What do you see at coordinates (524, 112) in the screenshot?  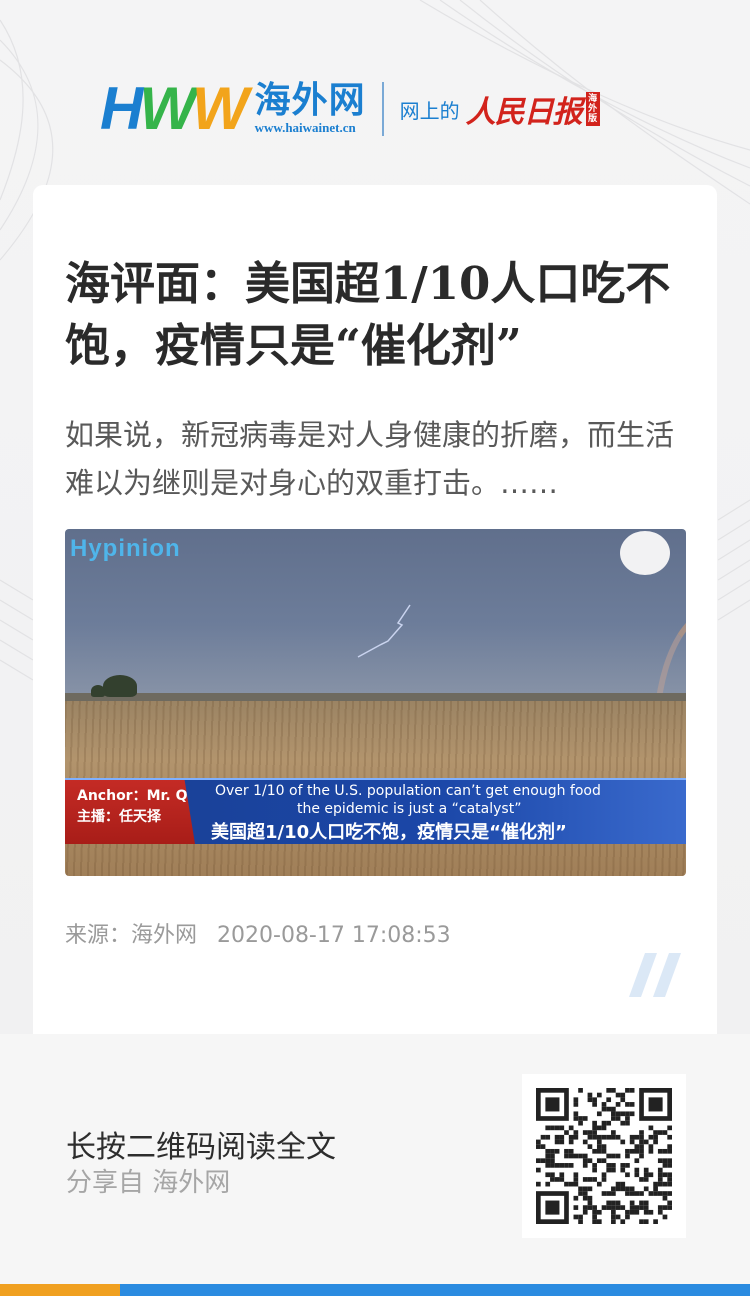 I see `rmrb-logo: 人民日报` at bounding box center [524, 112].